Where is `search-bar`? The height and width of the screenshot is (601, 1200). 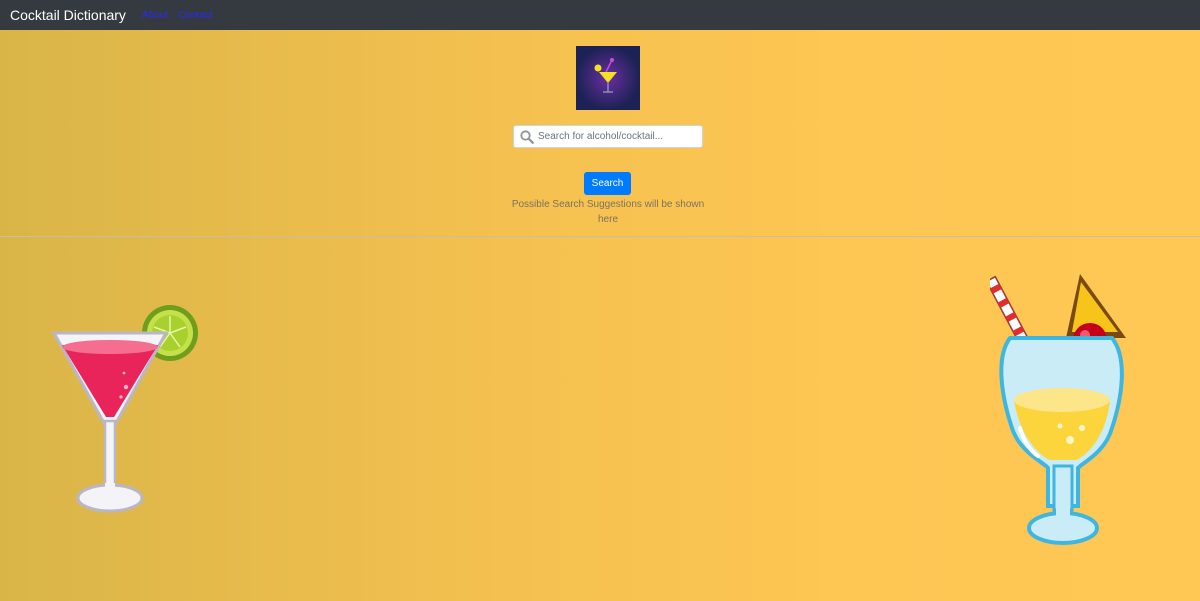
search-bar is located at coordinates (608, 136).